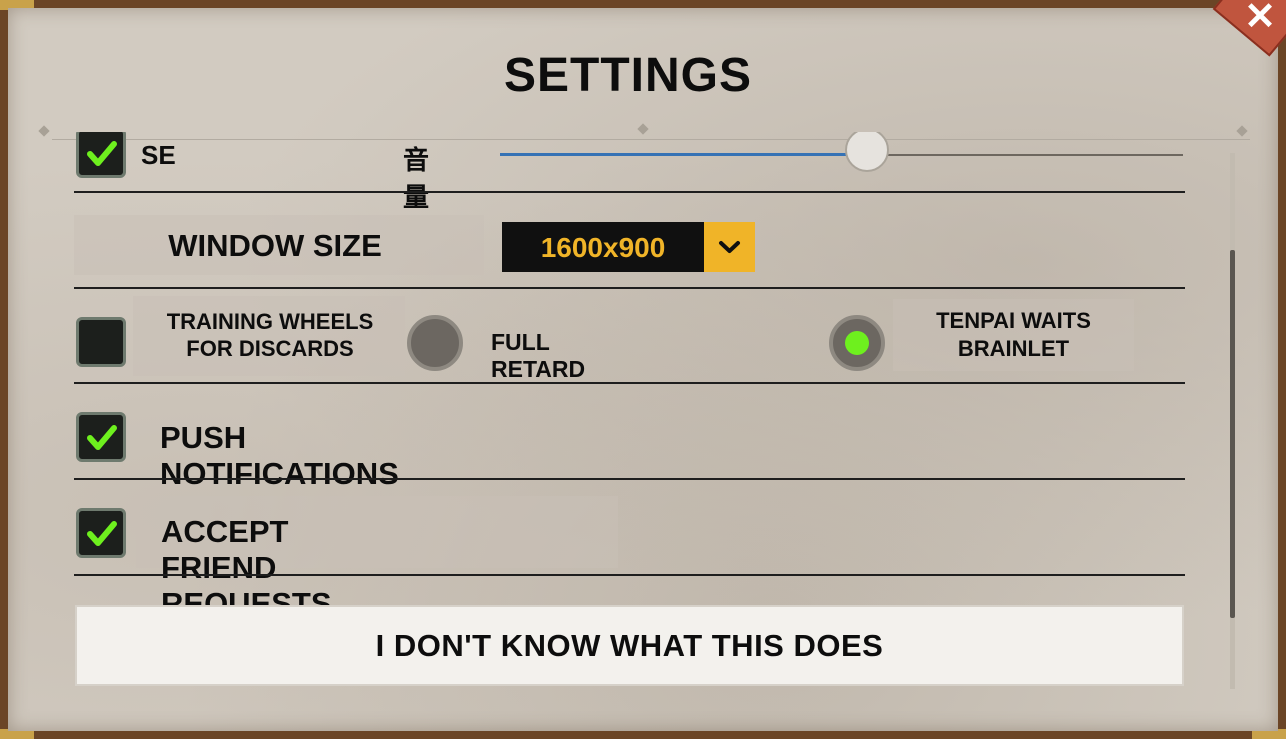  What do you see at coordinates (1013, 320) in the screenshot?
I see `tenpai-label-line1: TENPAI WAITS` at bounding box center [1013, 320].